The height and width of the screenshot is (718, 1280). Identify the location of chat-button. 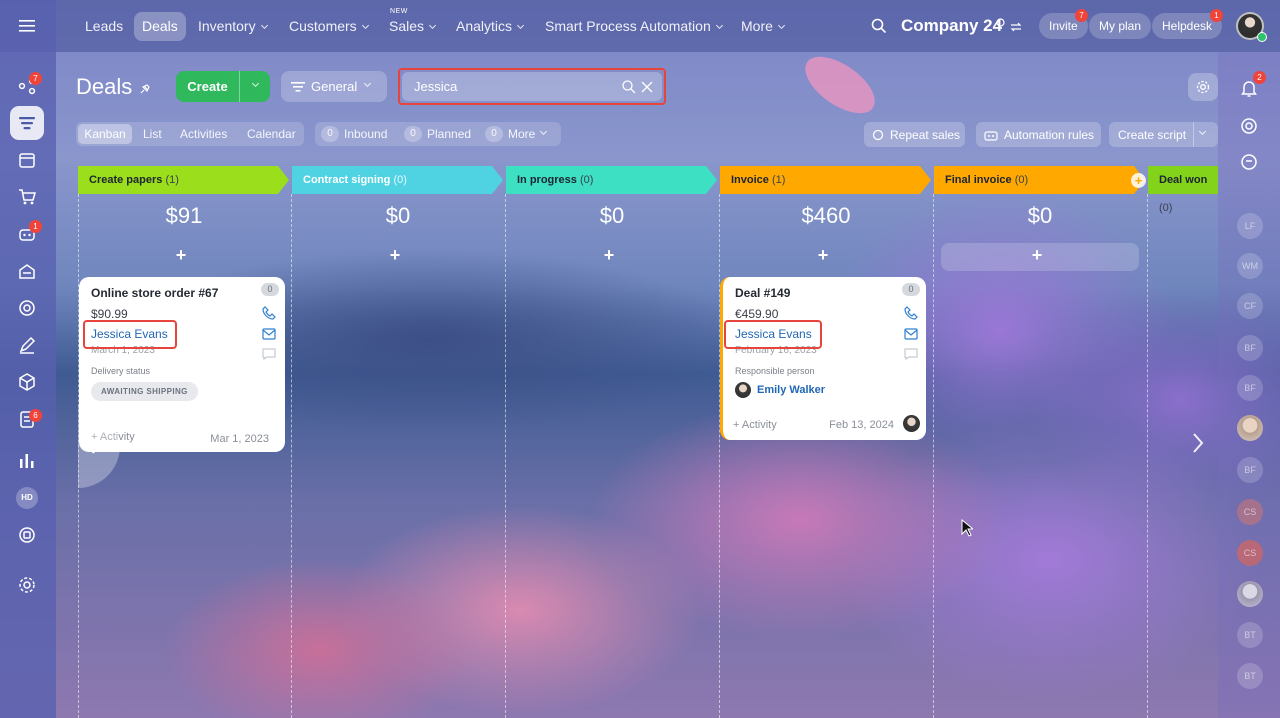
(1250, 163).